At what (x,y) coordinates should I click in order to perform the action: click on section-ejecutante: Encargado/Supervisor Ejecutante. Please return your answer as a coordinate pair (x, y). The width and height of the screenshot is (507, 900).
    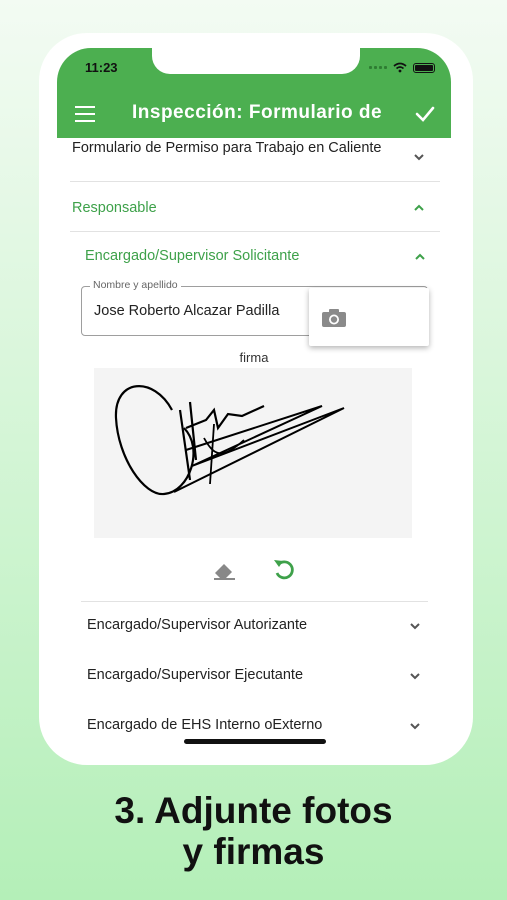
    Looking at the image, I should click on (256, 678).